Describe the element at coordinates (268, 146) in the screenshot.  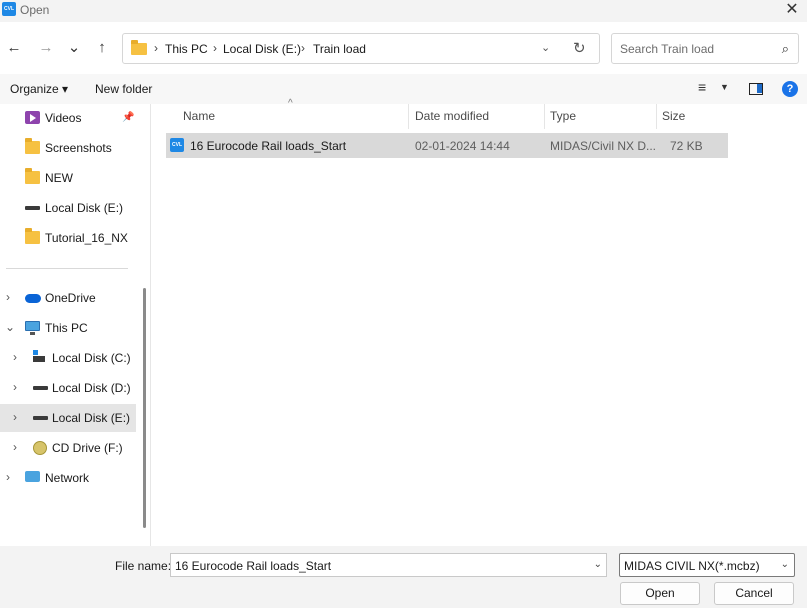
I see `file-name: 16 Eurocode Rail loads_Start` at that location.